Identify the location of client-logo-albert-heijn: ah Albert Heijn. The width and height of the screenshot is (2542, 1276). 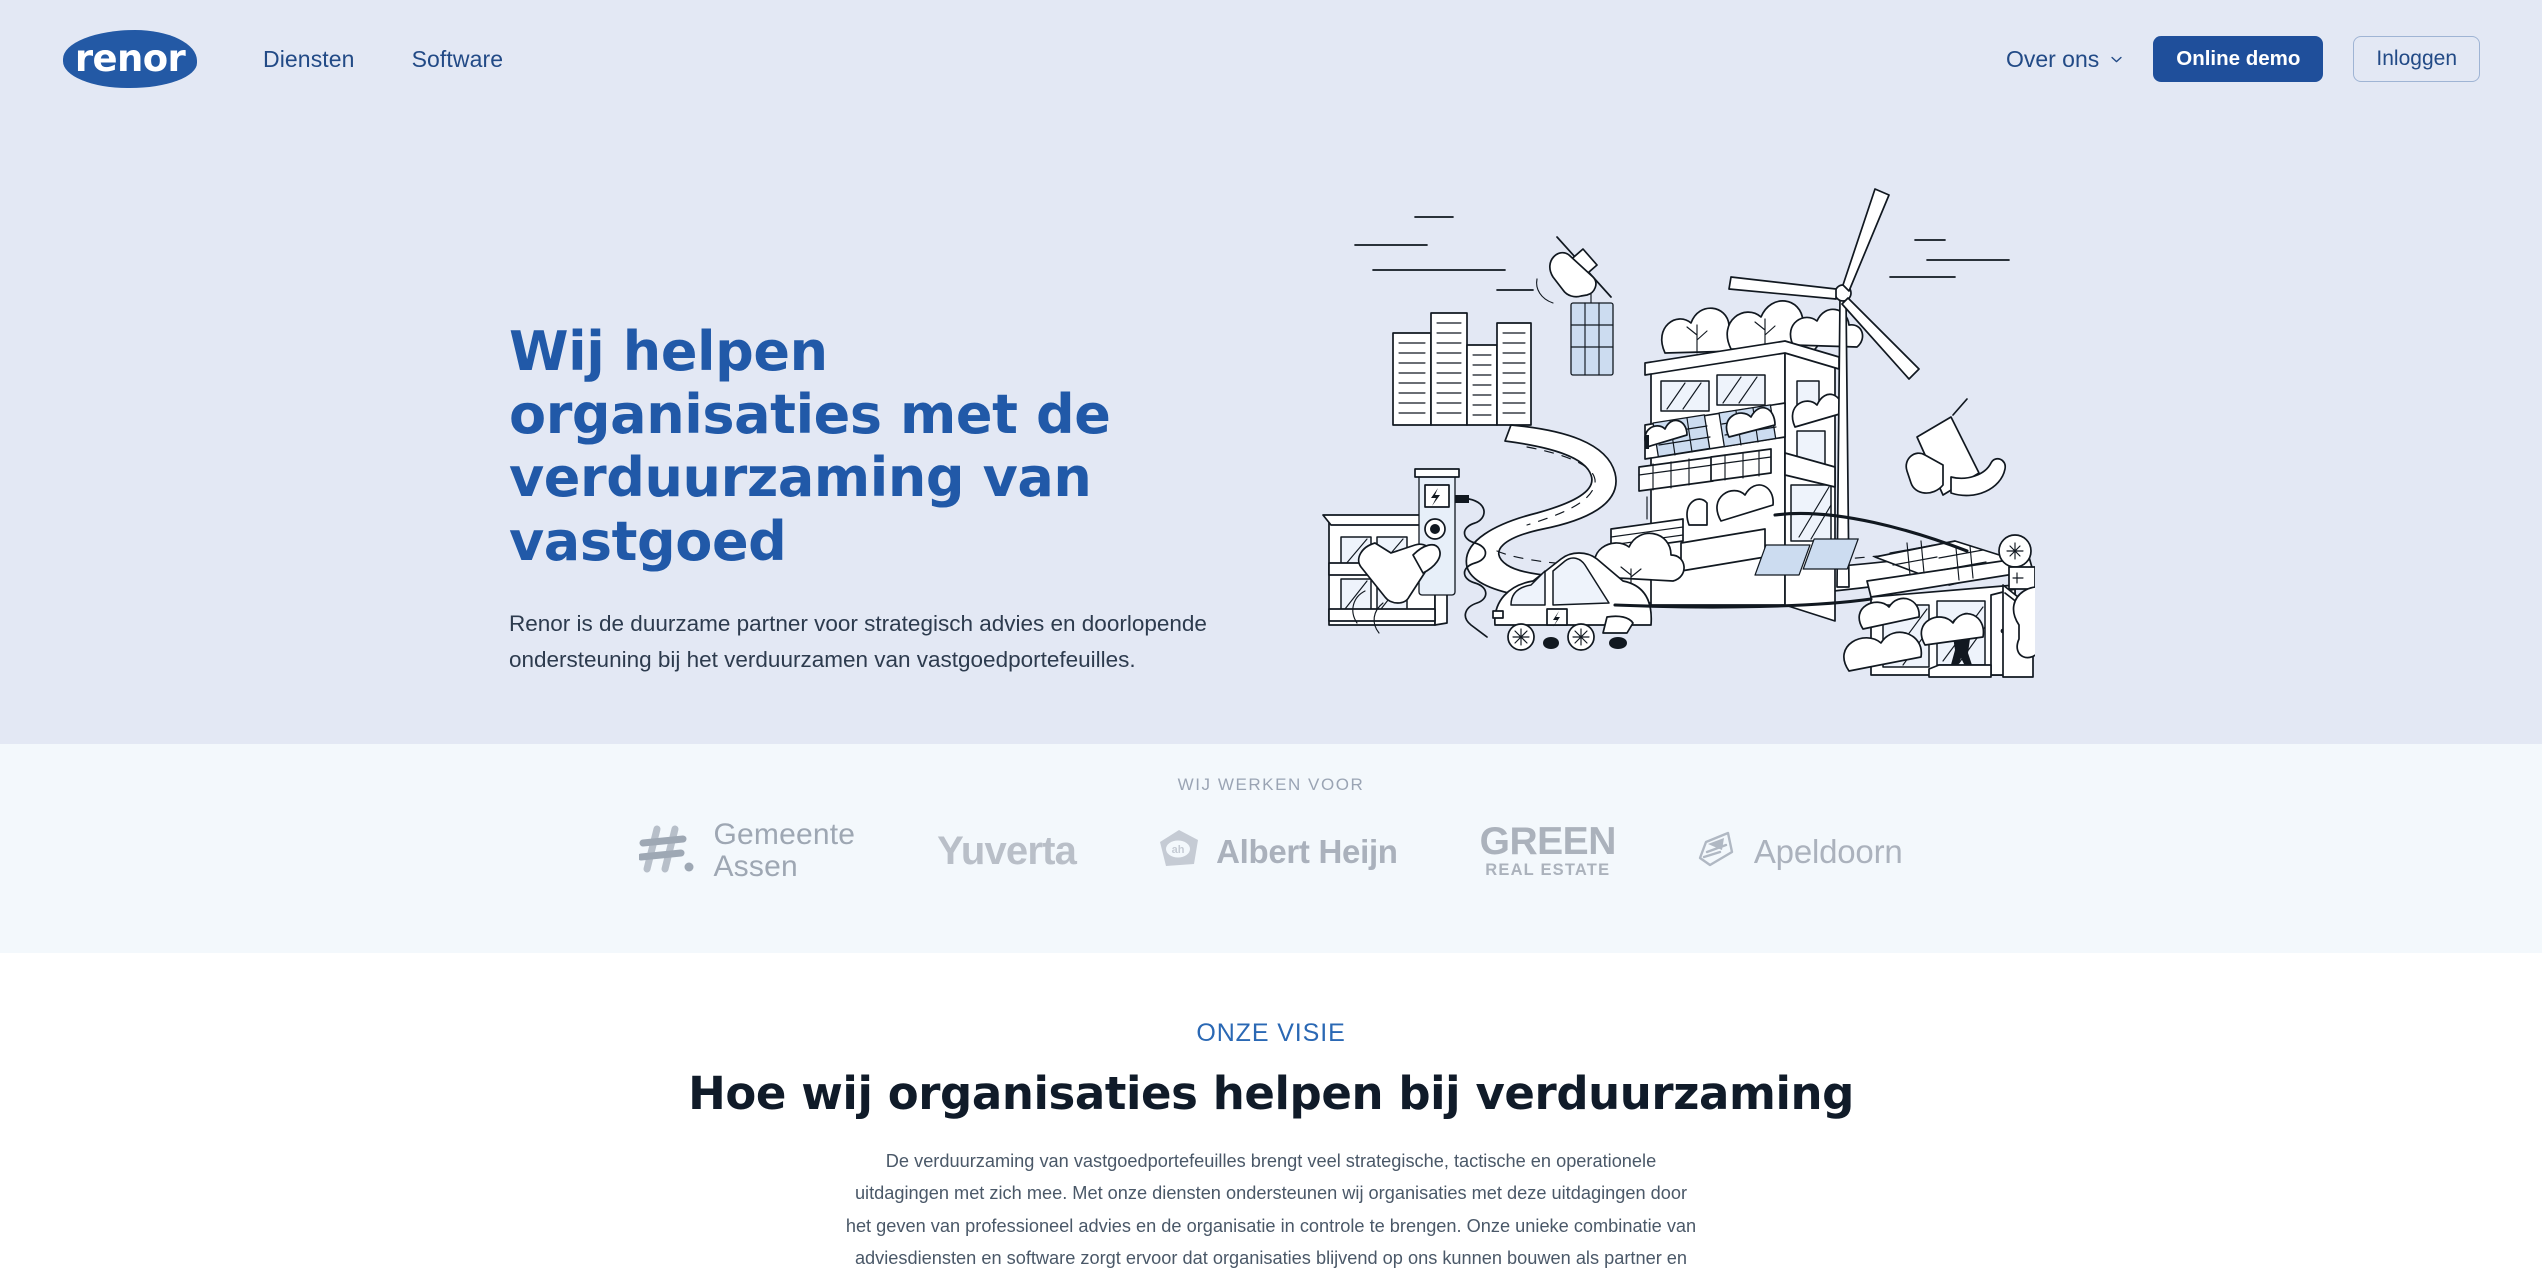
(1278, 851).